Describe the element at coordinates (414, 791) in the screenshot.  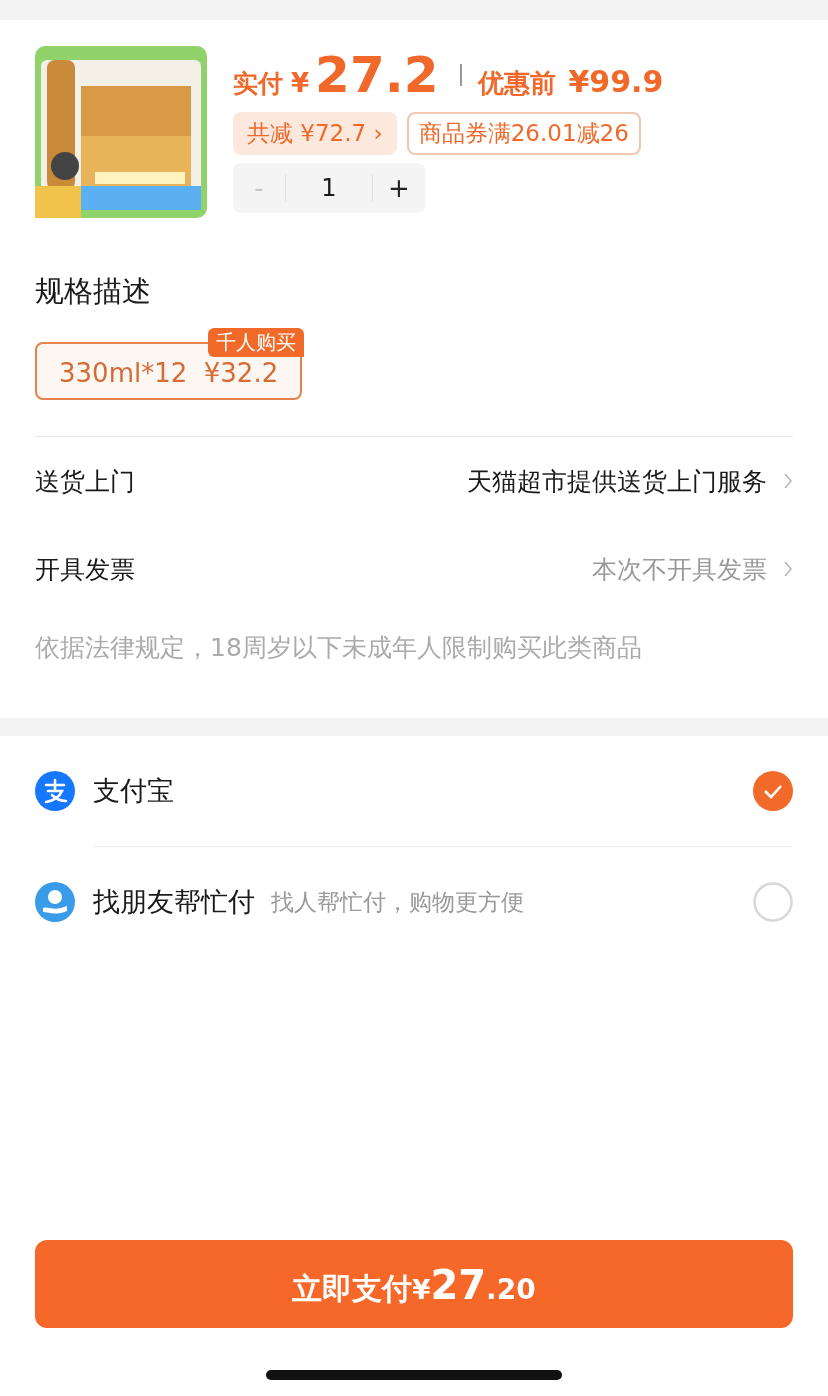
I see `payment-option: 支付宝` at that location.